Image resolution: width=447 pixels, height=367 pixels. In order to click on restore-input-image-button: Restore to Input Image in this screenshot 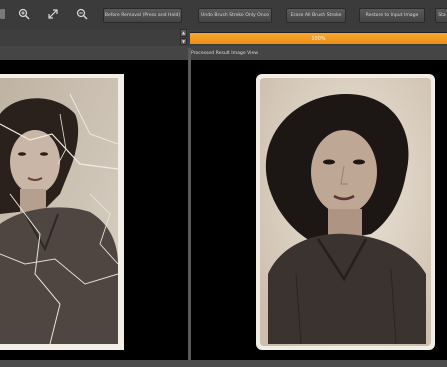, I will do `click(392, 15)`.